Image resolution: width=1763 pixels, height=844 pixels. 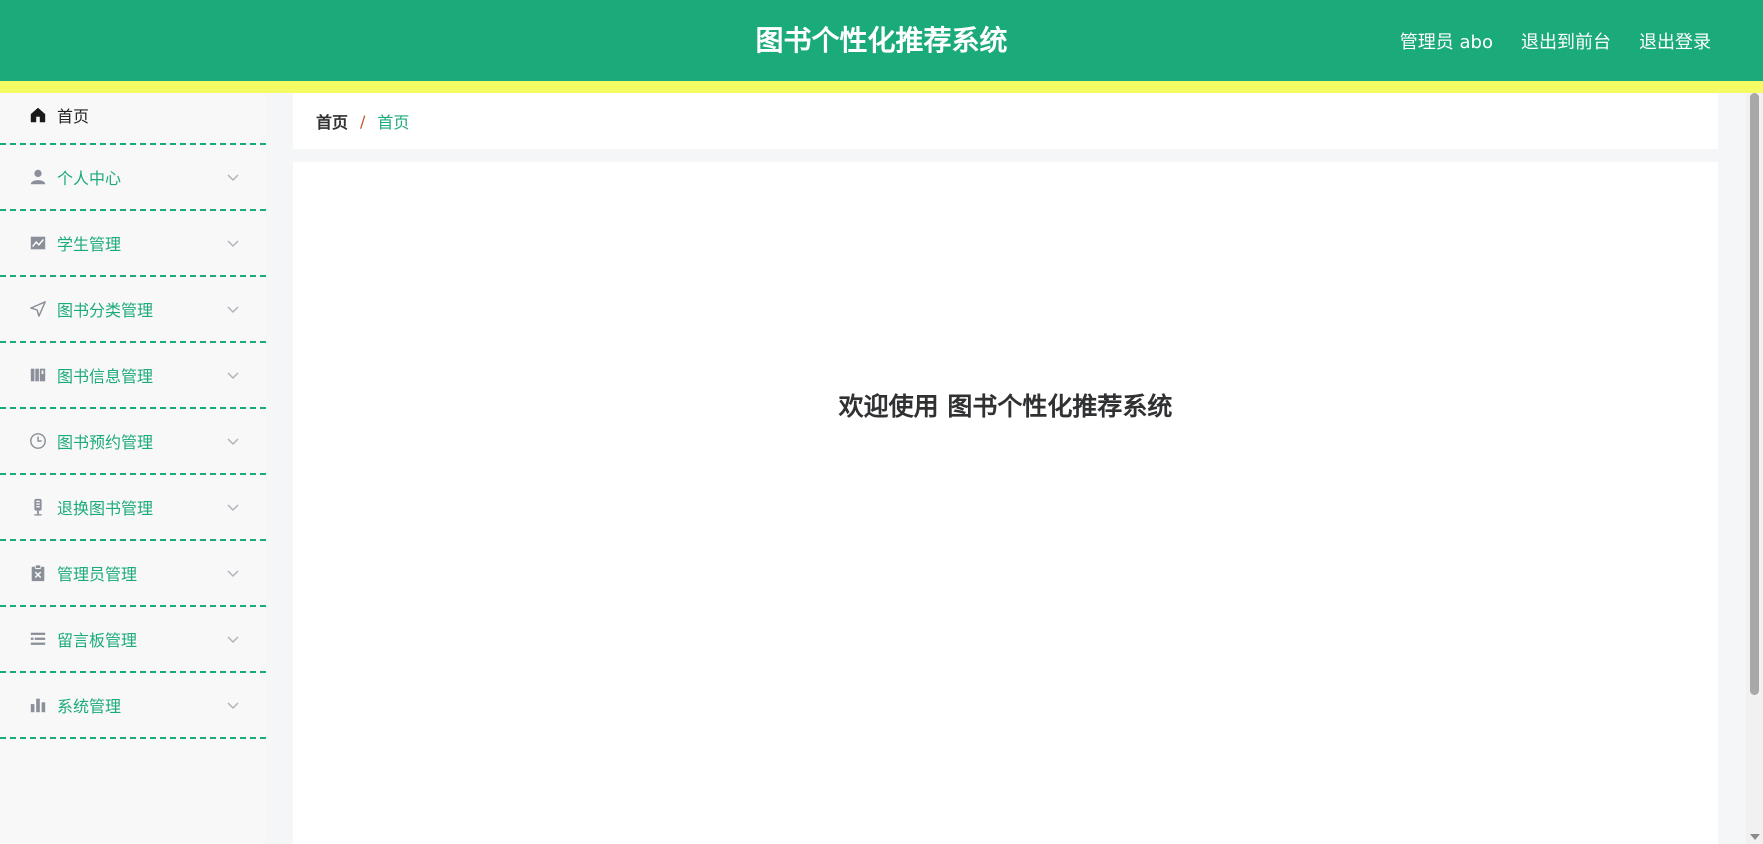 What do you see at coordinates (97, 574) in the screenshot?
I see `sidebar-item-label: 管理员管理` at bounding box center [97, 574].